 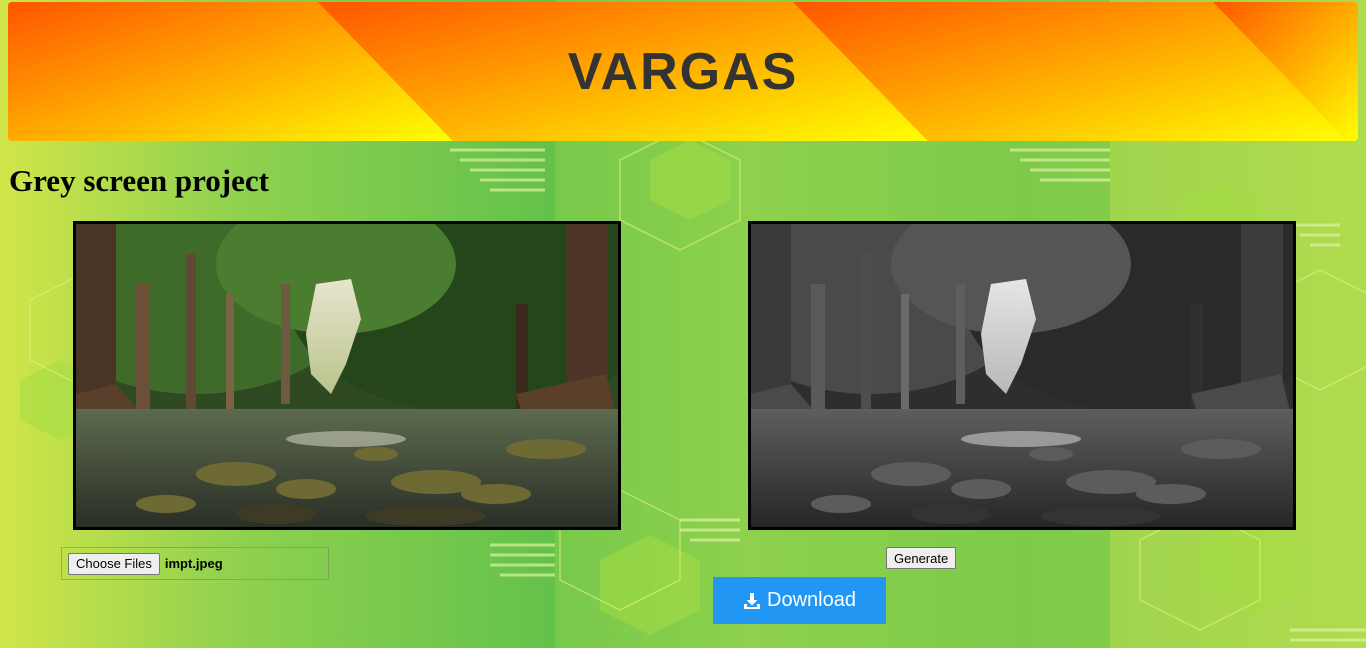 I want to click on banner-title: VARGAS, so click(x=683, y=71).